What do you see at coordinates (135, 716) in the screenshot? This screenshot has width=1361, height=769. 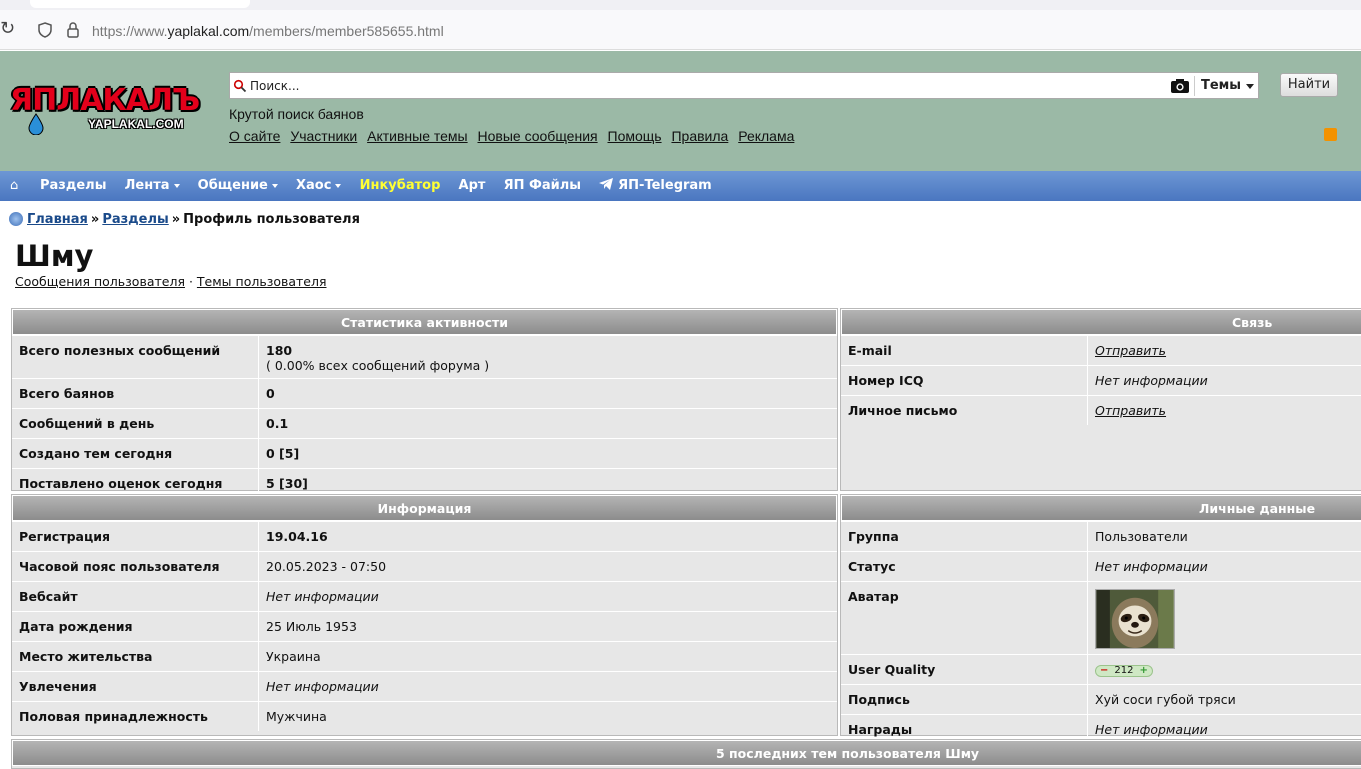 I see `row-label: Половая принадлежность` at bounding box center [135, 716].